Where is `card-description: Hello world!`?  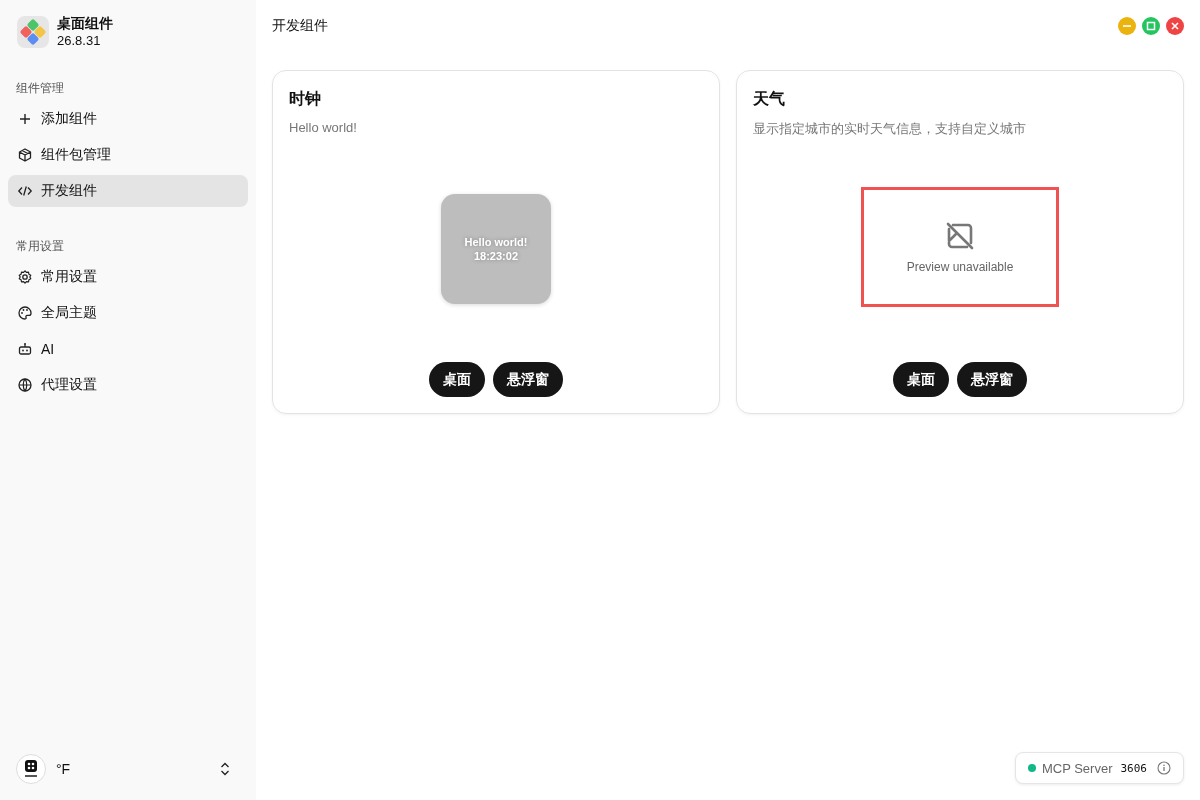 card-description: Hello world! is located at coordinates (323, 127).